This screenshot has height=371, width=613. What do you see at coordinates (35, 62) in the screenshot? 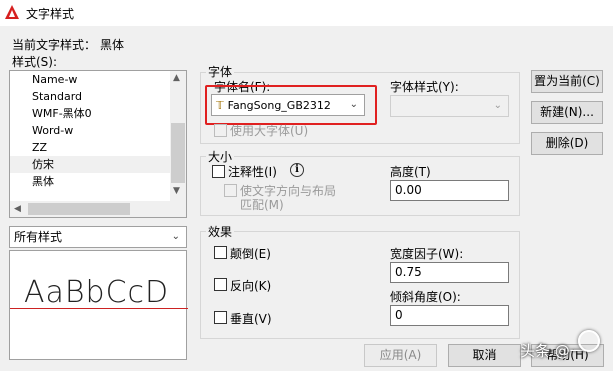
I see `styles-label: 样式(S):` at bounding box center [35, 62].